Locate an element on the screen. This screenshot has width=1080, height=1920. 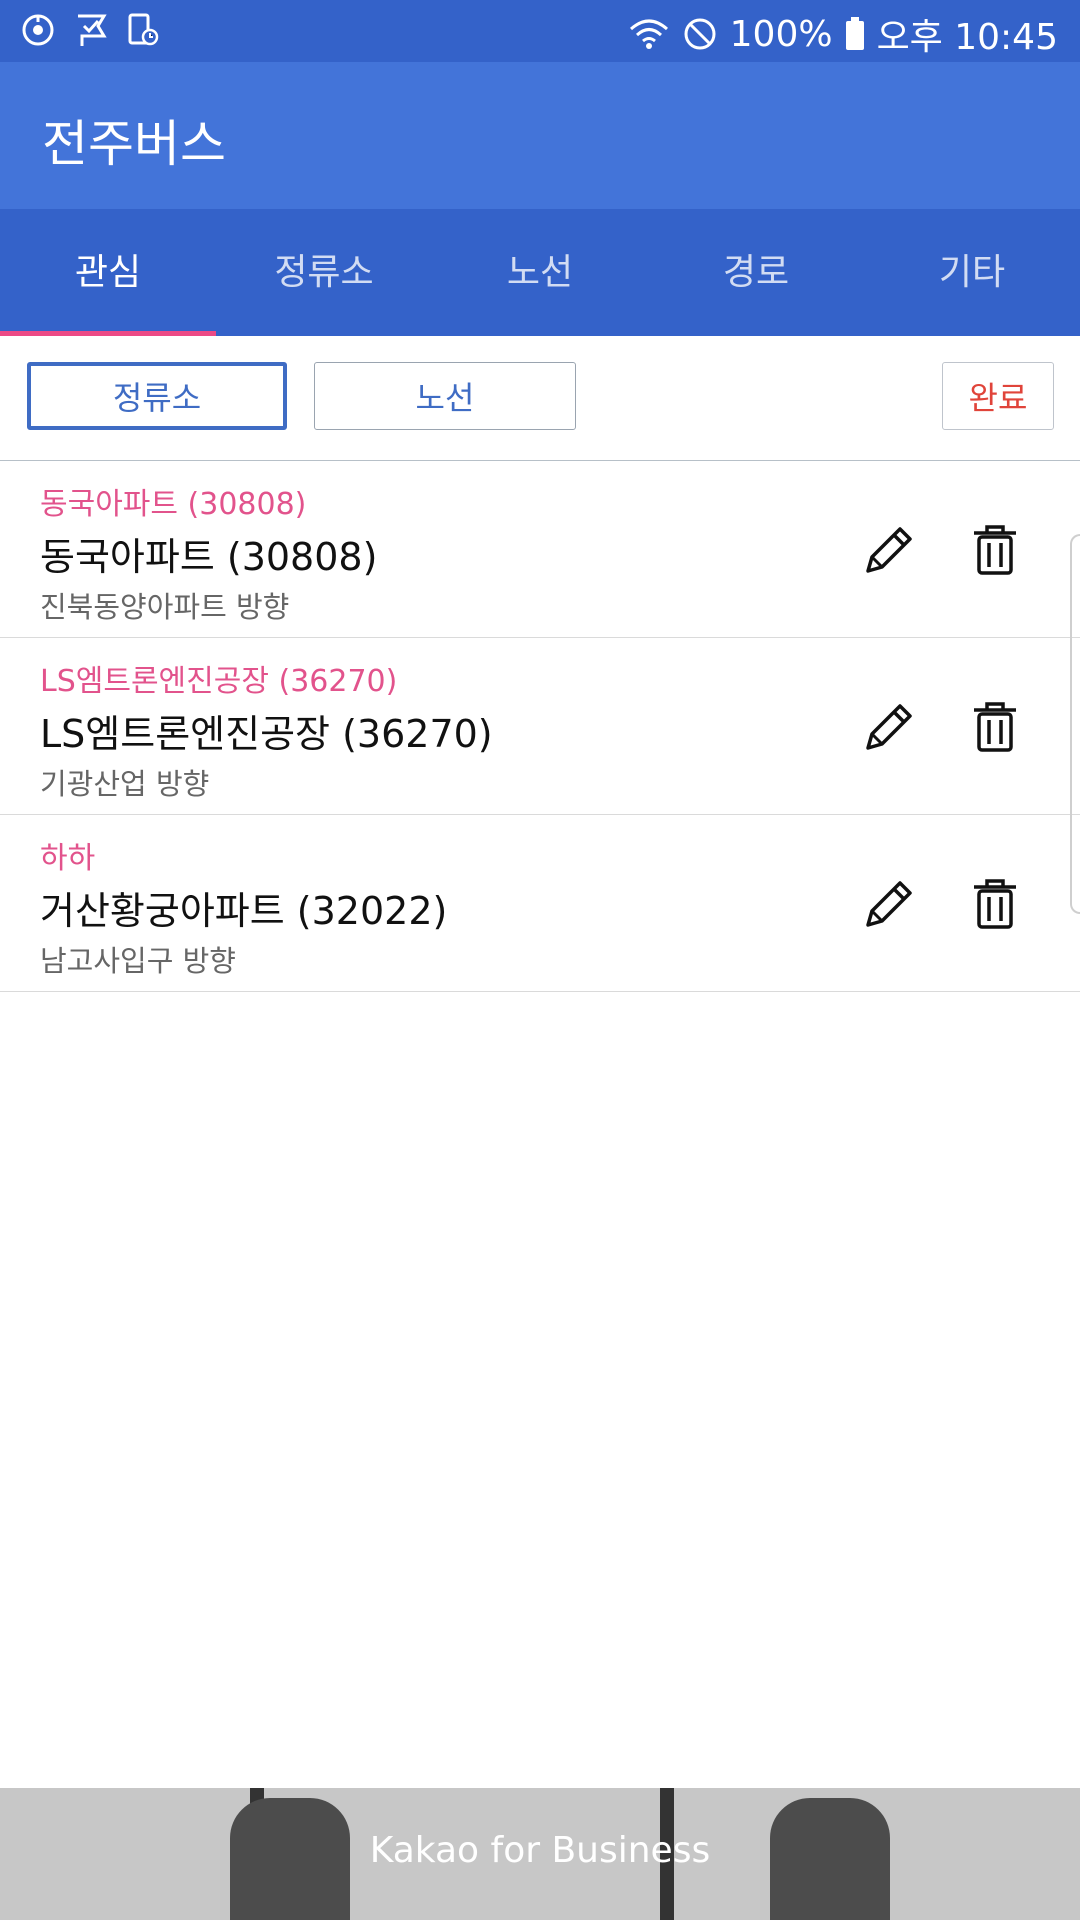
item-direction: 남고사입구 방향 is located at coordinates (138, 961).